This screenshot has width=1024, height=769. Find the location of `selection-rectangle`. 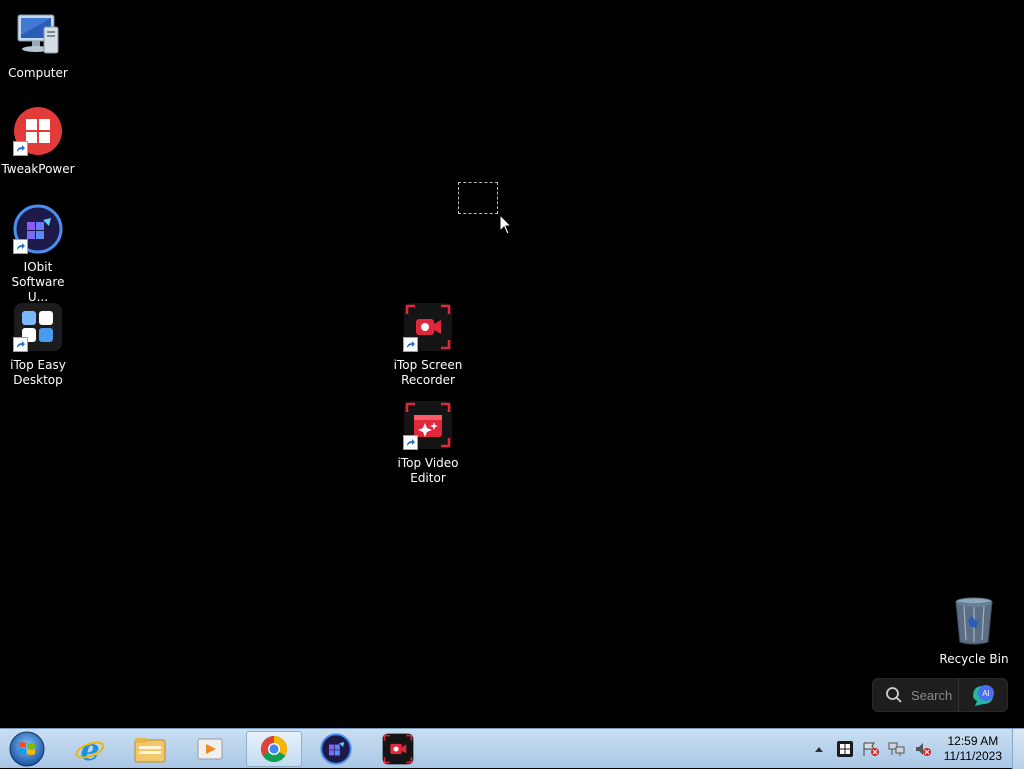

selection-rectangle is located at coordinates (478, 198).